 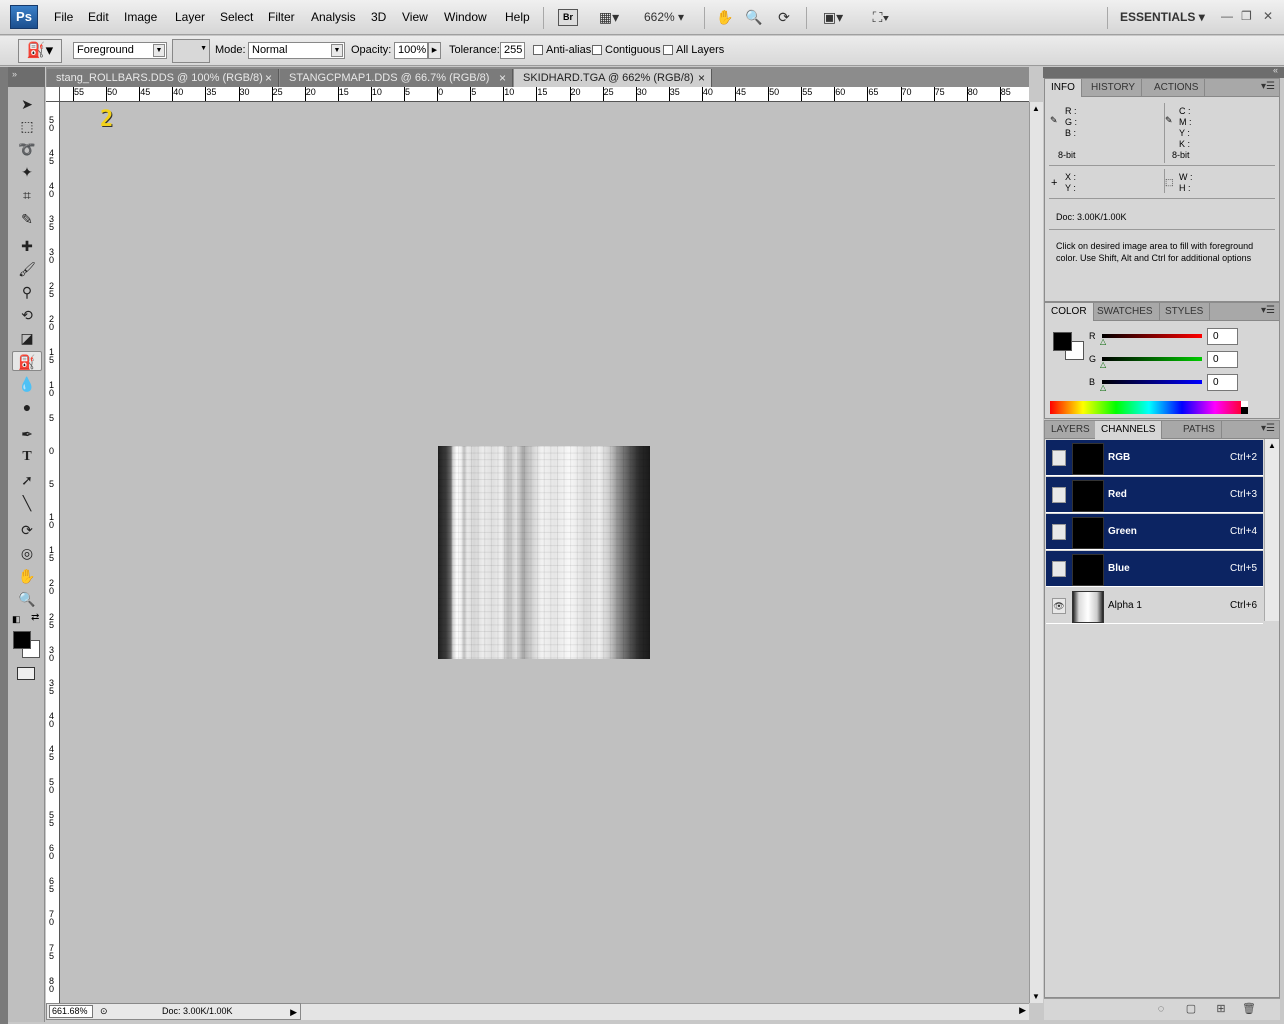 What do you see at coordinates (27, 219) in the screenshot?
I see `eyedropper-icon: ✎` at bounding box center [27, 219].